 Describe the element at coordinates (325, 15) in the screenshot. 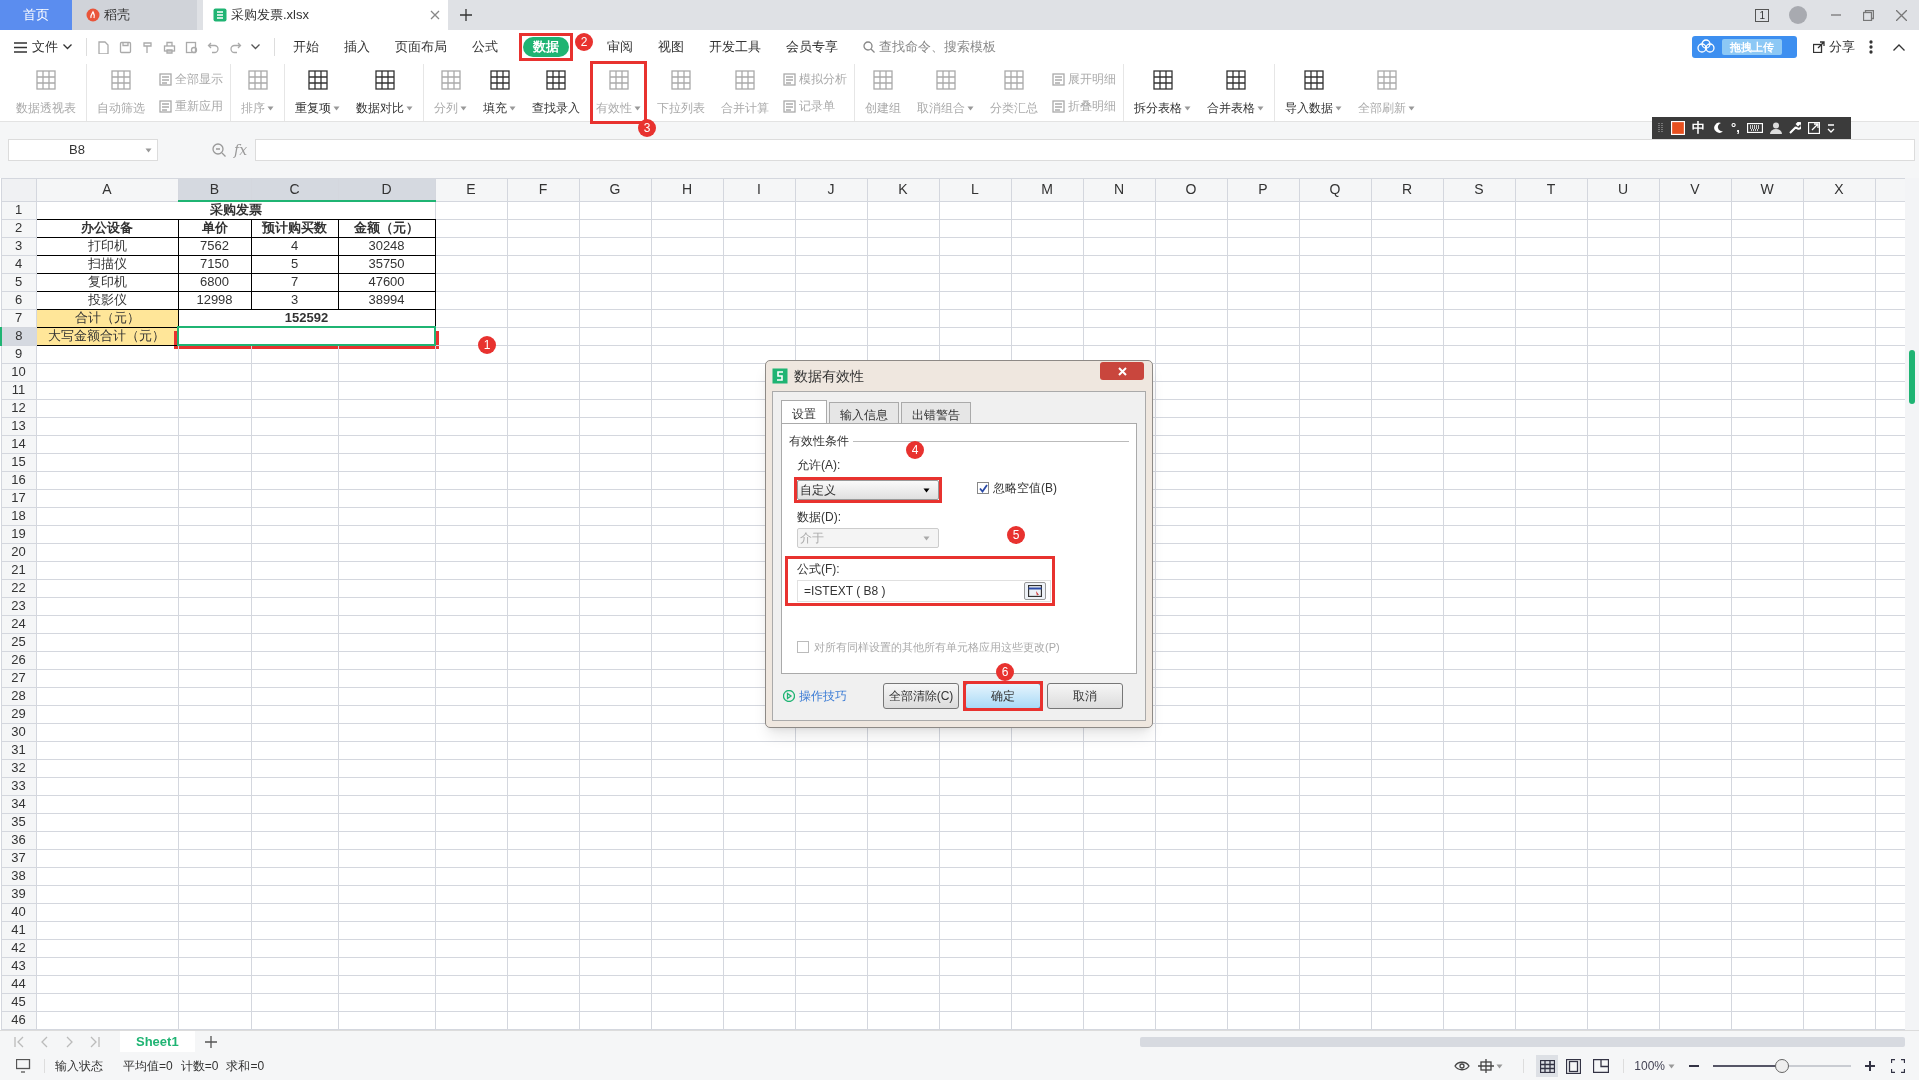

I see `document-tab: 采购发票.xlsx` at that location.